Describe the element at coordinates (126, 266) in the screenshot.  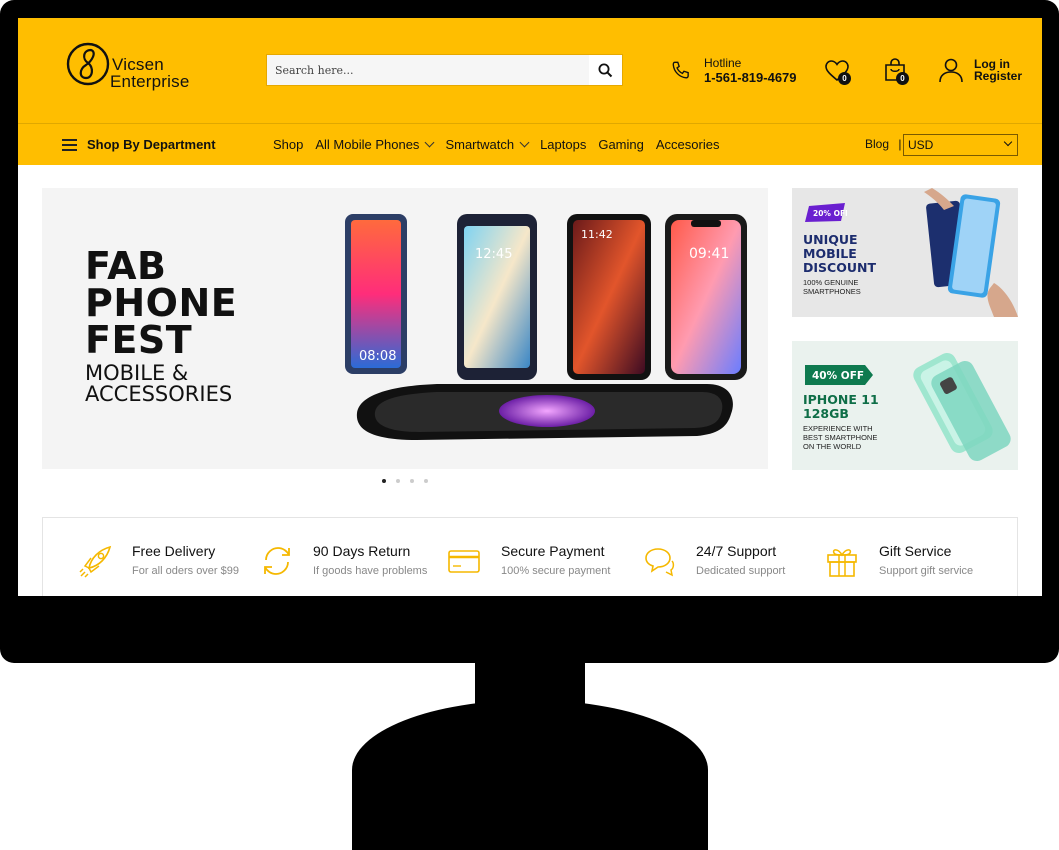
I see `hero-title-line-1: FAB` at that location.